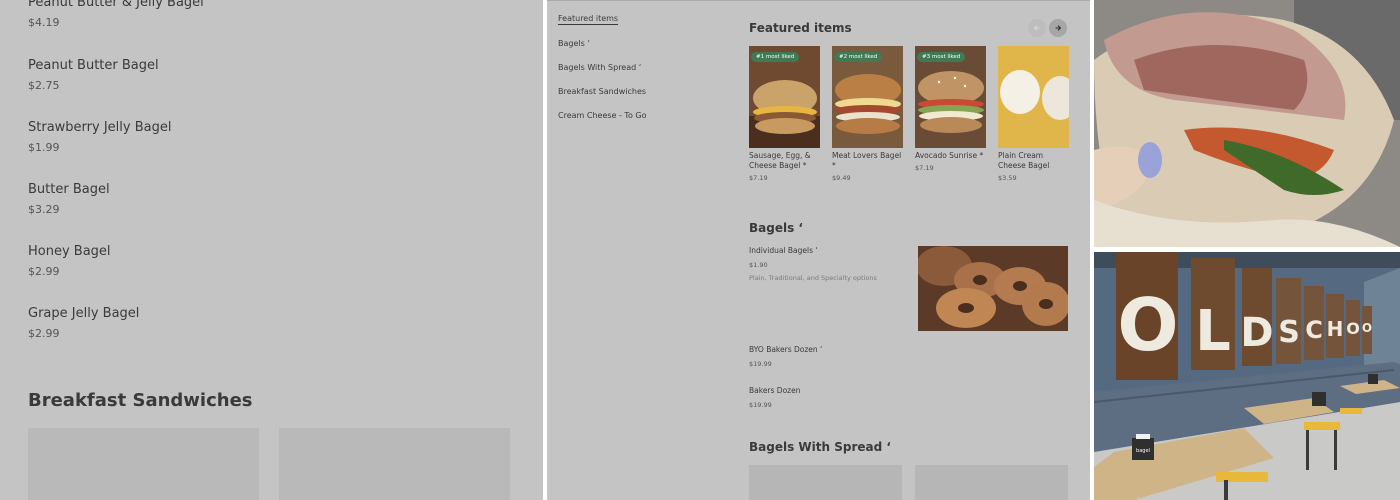 This screenshot has width=1400, height=500. What do you see at coordinates (599, 67) in the screenshot?
I see `nav-bagels-with-spread: Bagels With Spread ‘` at bounding box center [599, 67].